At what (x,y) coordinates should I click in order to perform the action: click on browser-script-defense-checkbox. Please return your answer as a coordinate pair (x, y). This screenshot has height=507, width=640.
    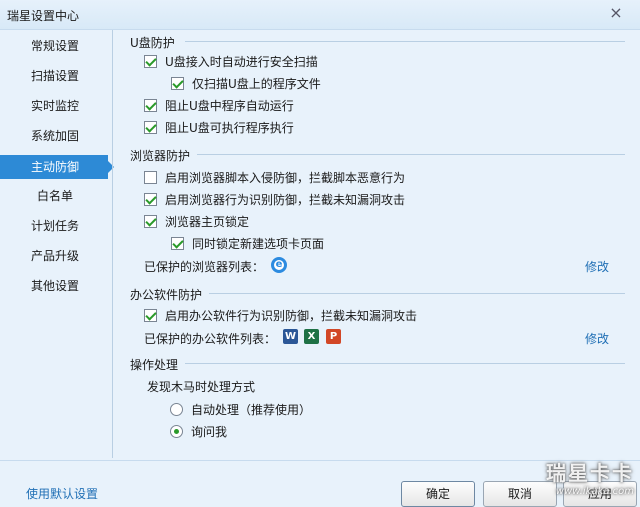
    Looking at the image, I should click on (150, 177).